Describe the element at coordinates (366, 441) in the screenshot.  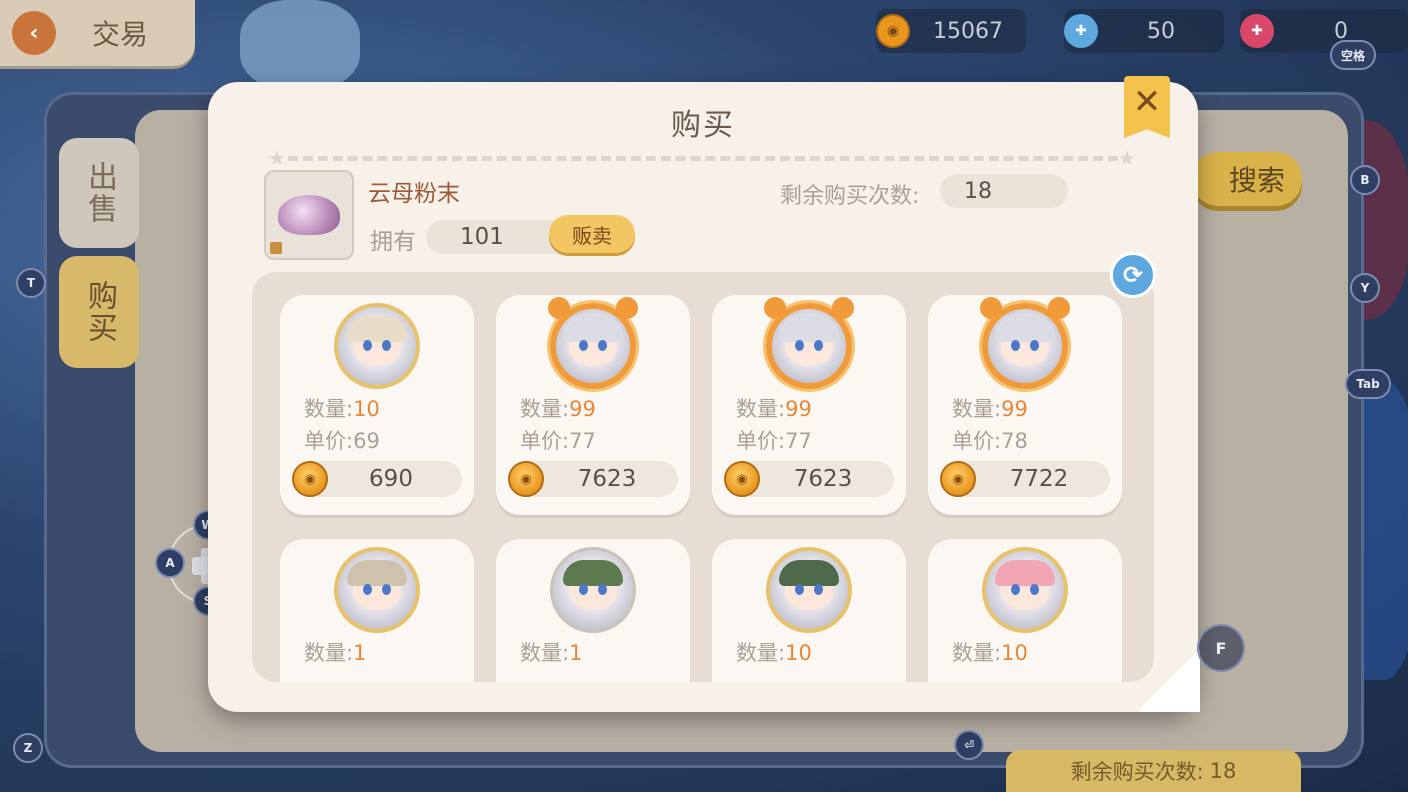
I see `unit-price-value: 69` at that location.